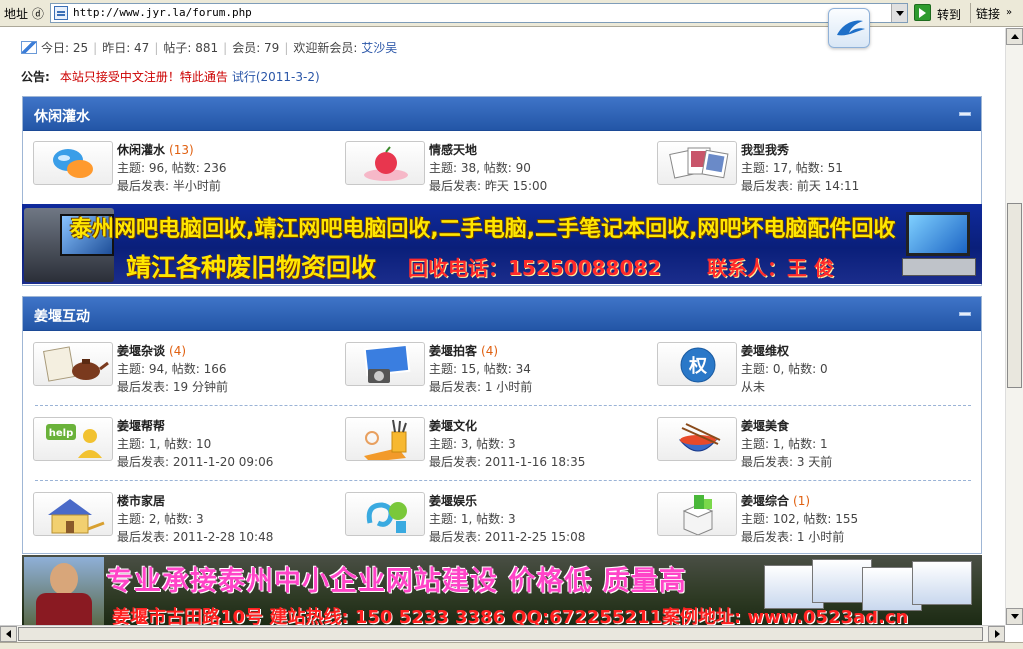  Describe the element at coordinates (775, 500) in the screenshot. I see `forum-name: 姜堰综合 (1)` at that location.